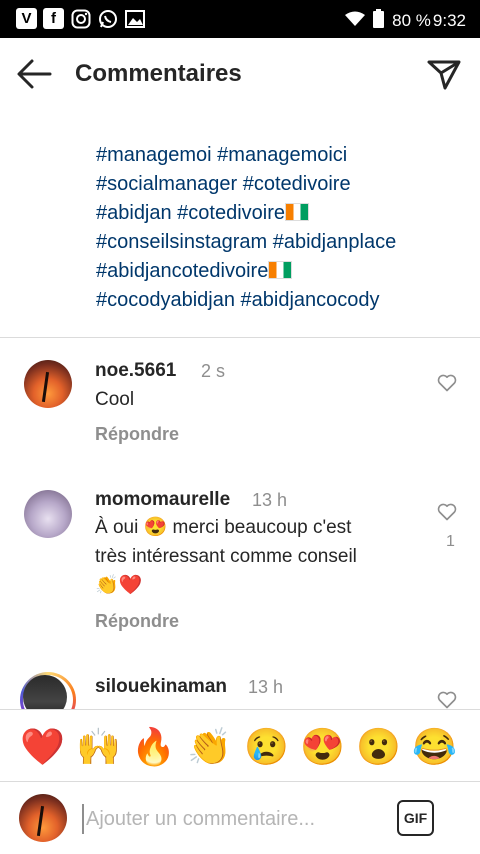 The image size is (480, 854). Describe the element at coordinates (378, 747) in the screenshot. I see `emoji-surprised: 😮` at that location.